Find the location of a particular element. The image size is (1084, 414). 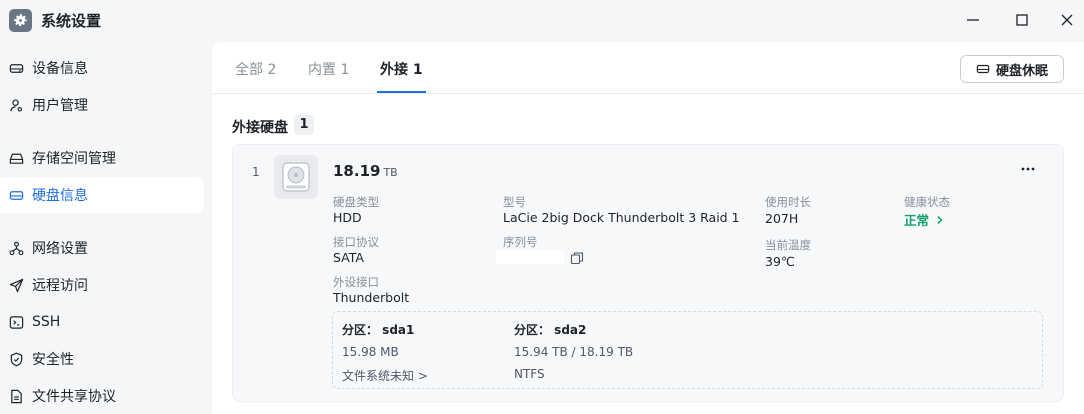

sidebar-item-user-management: 用户管理 is located at coordinates (102, 105).